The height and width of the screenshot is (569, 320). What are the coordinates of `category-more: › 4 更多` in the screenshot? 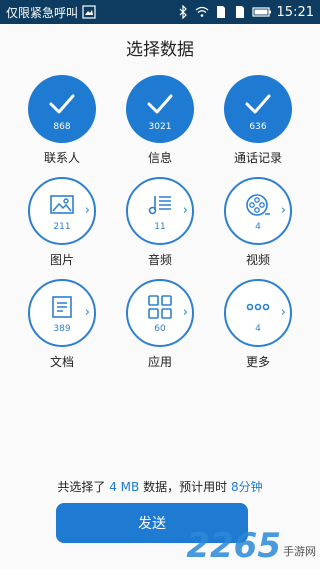 It's located at (258, 324).